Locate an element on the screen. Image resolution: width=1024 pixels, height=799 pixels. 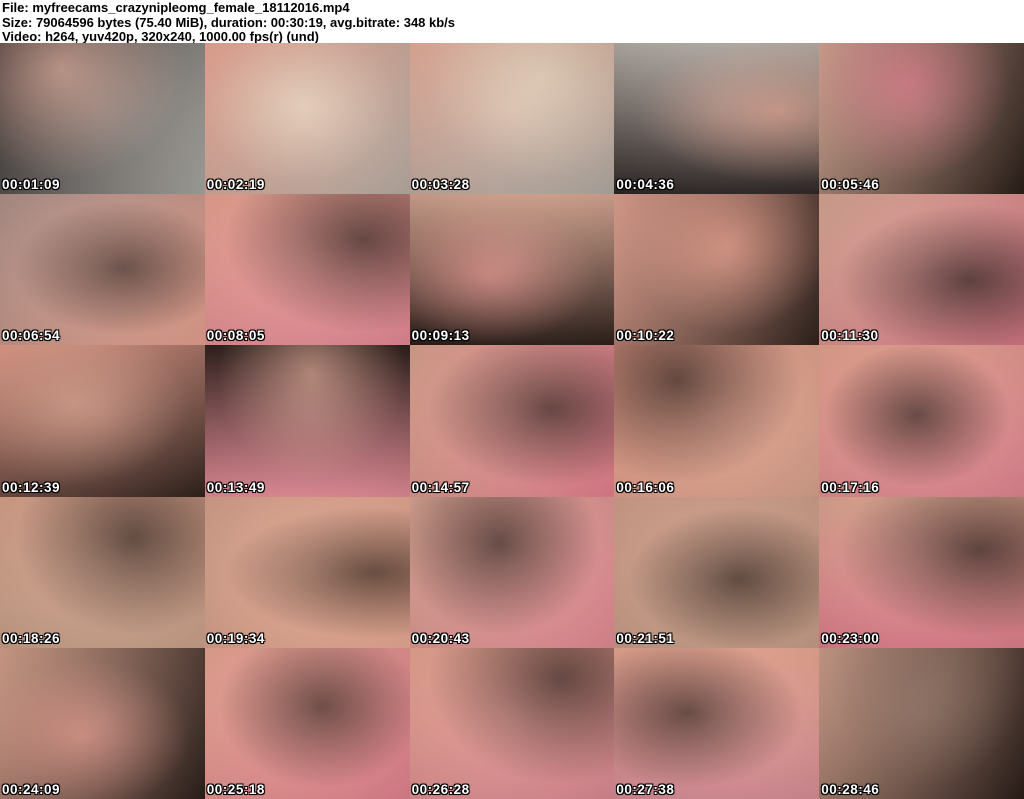
video-frame-thumbnail: 00:21:51 is located at coordinates (717, 572).